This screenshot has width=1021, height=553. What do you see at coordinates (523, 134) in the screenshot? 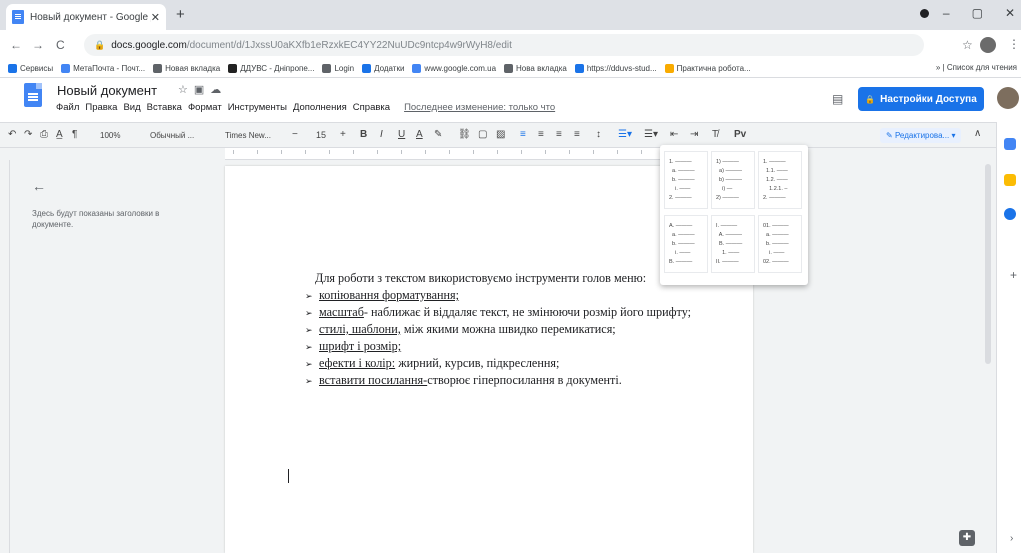
I see `align-left-icon: ≡` at bounding box center [523, 134].